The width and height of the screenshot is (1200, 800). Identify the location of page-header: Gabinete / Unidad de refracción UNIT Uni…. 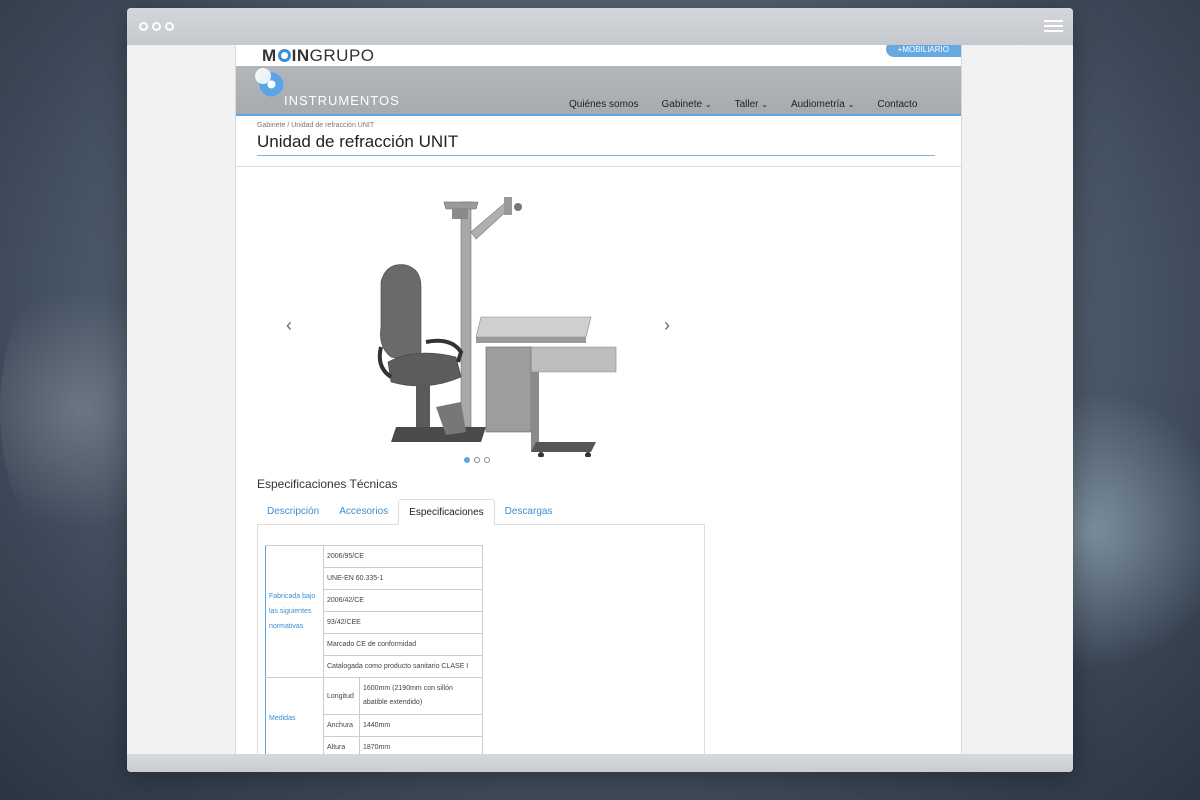
(598, 141).